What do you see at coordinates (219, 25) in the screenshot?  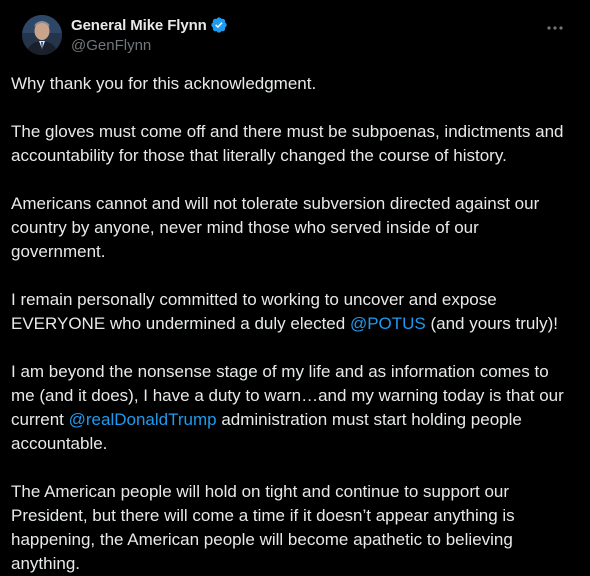 I see `verified-badge-icon` at bounding box center [219, 25].